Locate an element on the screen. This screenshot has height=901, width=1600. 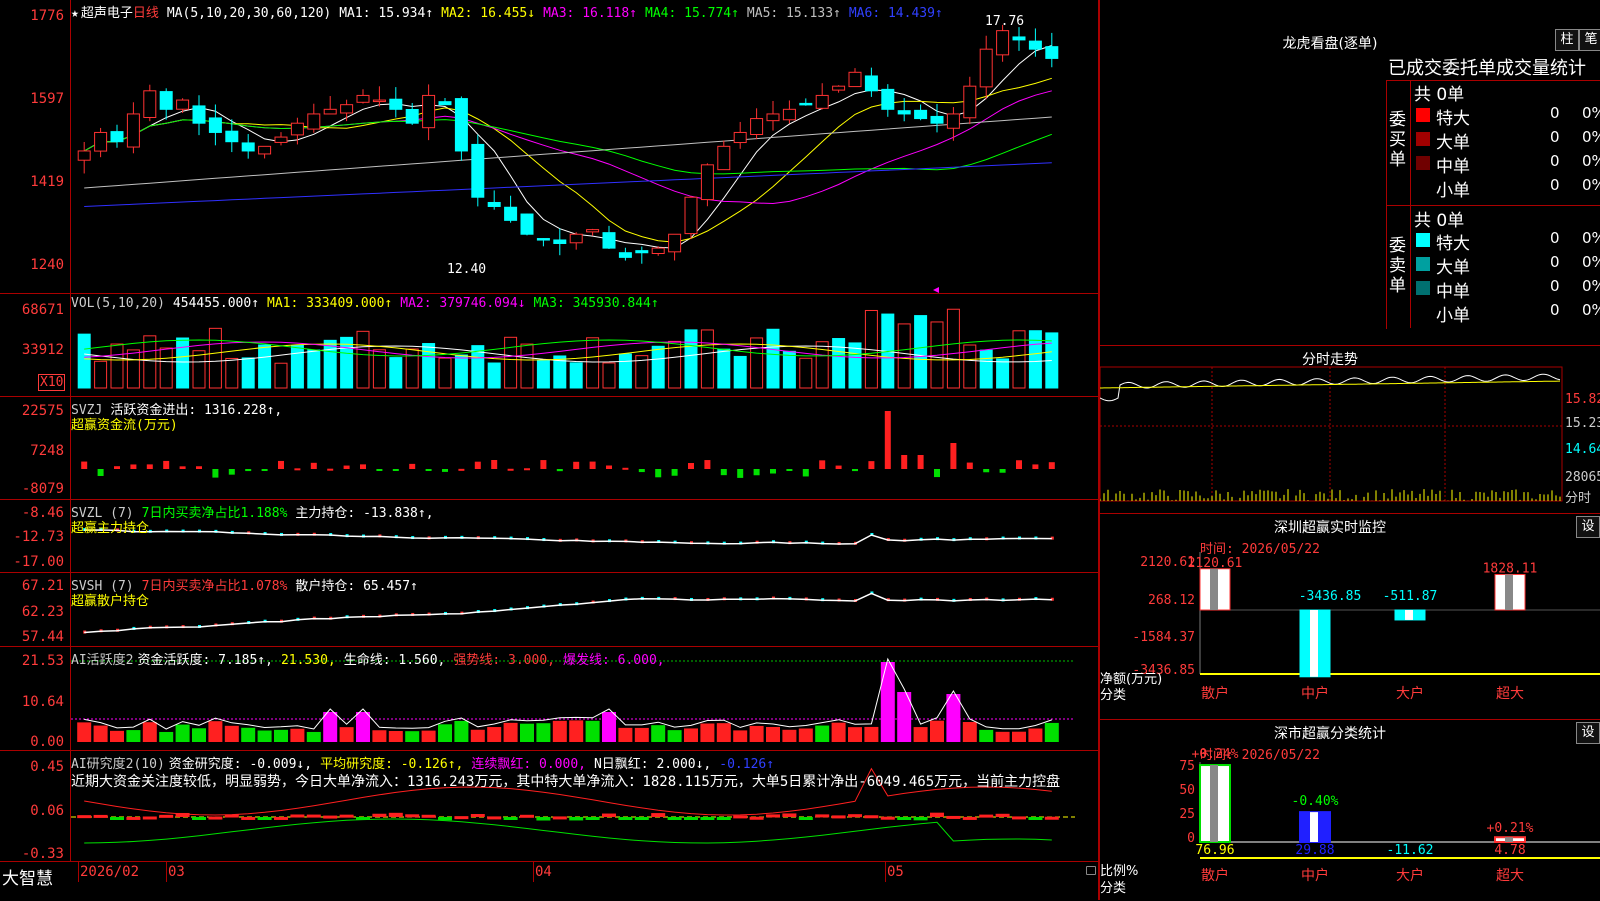
order-table-column is located at coordinates (1410, 204).